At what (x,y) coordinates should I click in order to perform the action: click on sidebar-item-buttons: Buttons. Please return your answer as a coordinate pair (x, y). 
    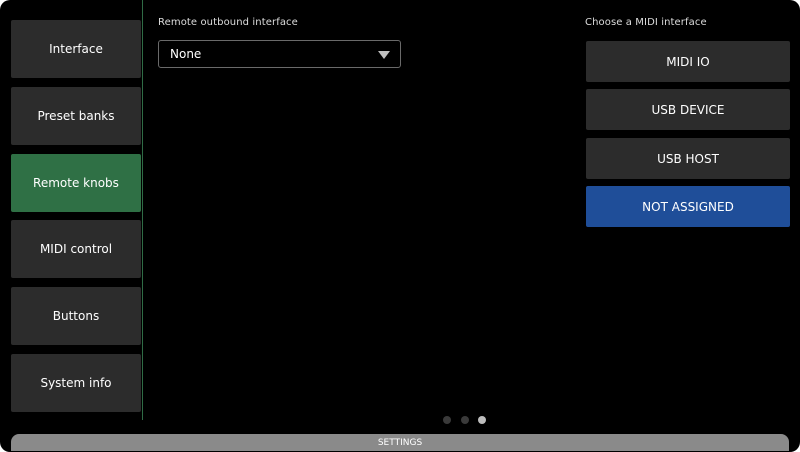
    Looking at the image, I should click on (76, 316).